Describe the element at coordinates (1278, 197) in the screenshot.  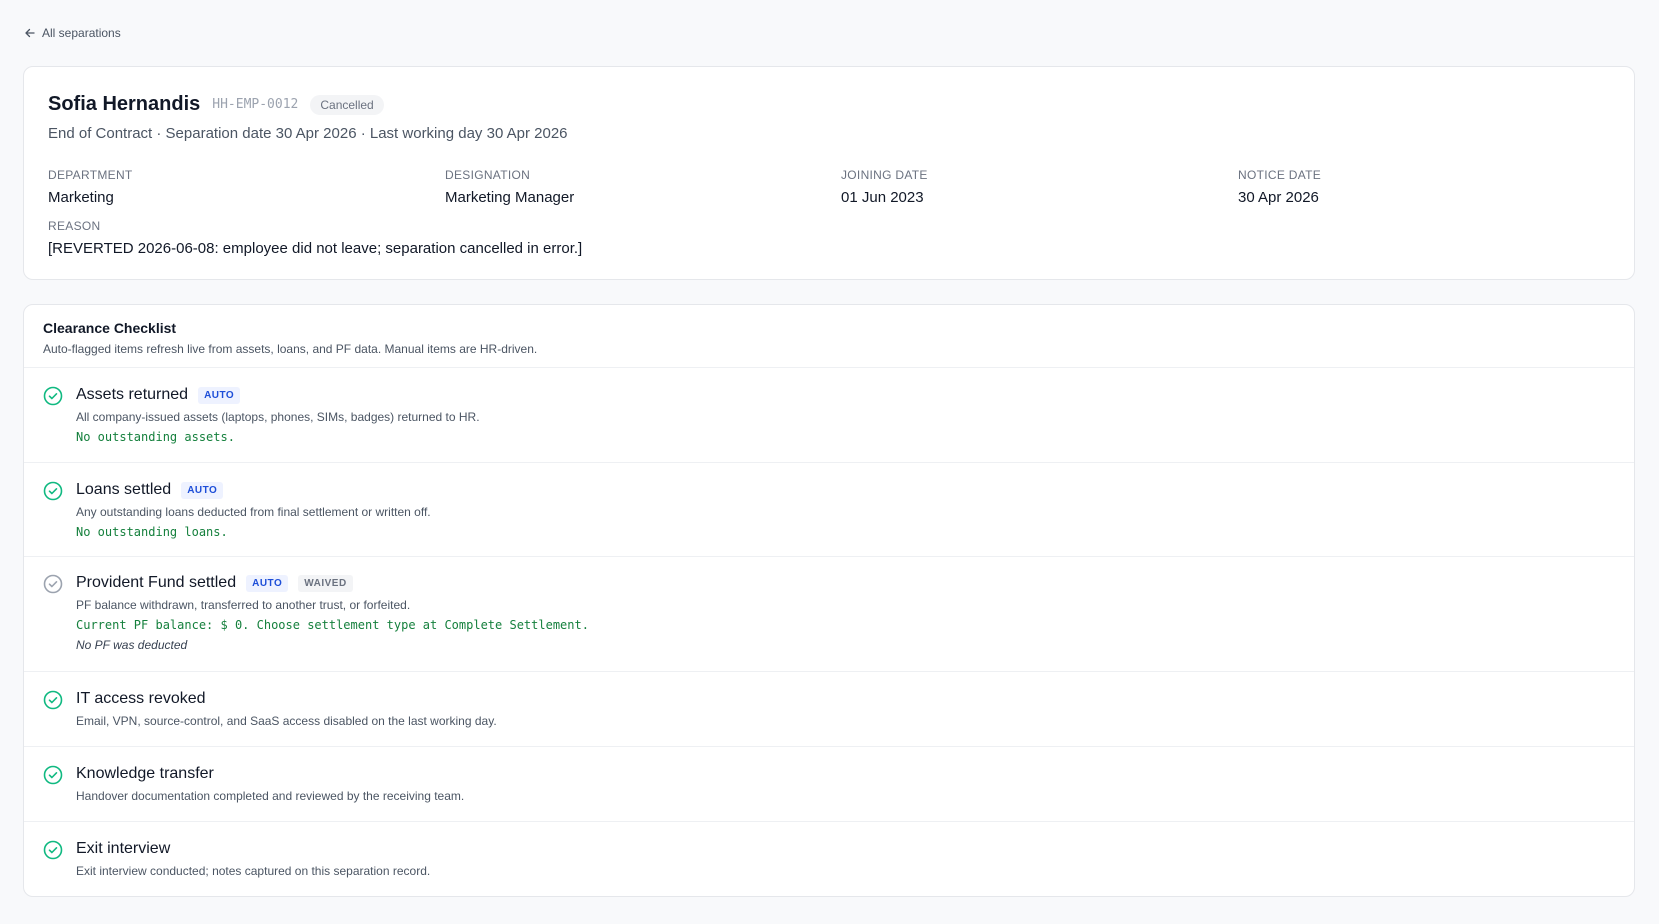
I see `field-value: 30 Apr 2026` at that location.